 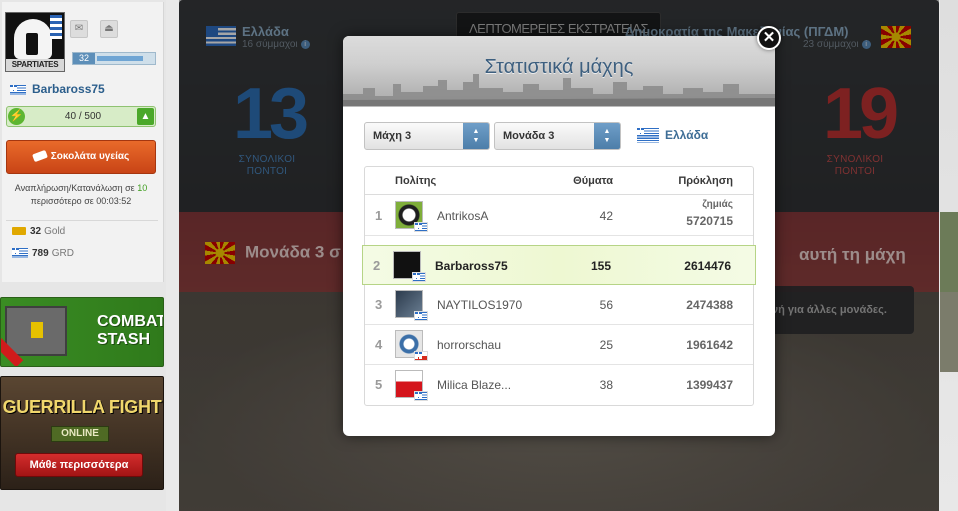 I want to click on modal-header: Στατιστικά μάχης, so click(x=559, y=71).